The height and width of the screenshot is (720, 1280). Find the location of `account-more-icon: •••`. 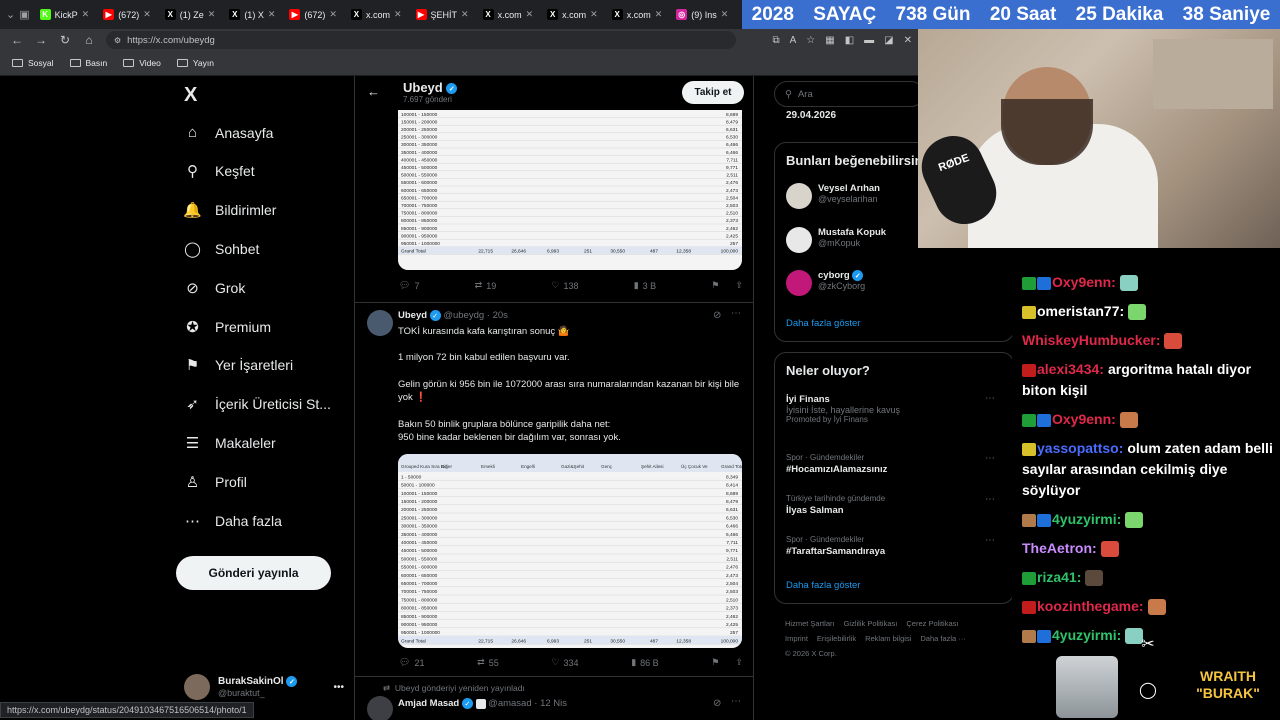

account-more-icon: ••• is located at coordinates (338, 687).